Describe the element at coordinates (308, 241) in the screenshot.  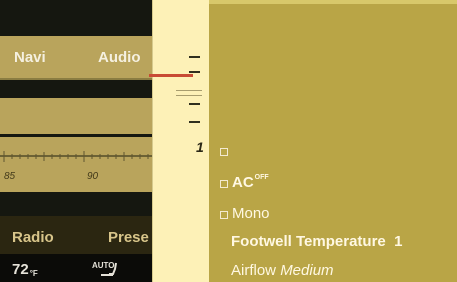
I see `footwell-label: Footwell Temperature` at that location.